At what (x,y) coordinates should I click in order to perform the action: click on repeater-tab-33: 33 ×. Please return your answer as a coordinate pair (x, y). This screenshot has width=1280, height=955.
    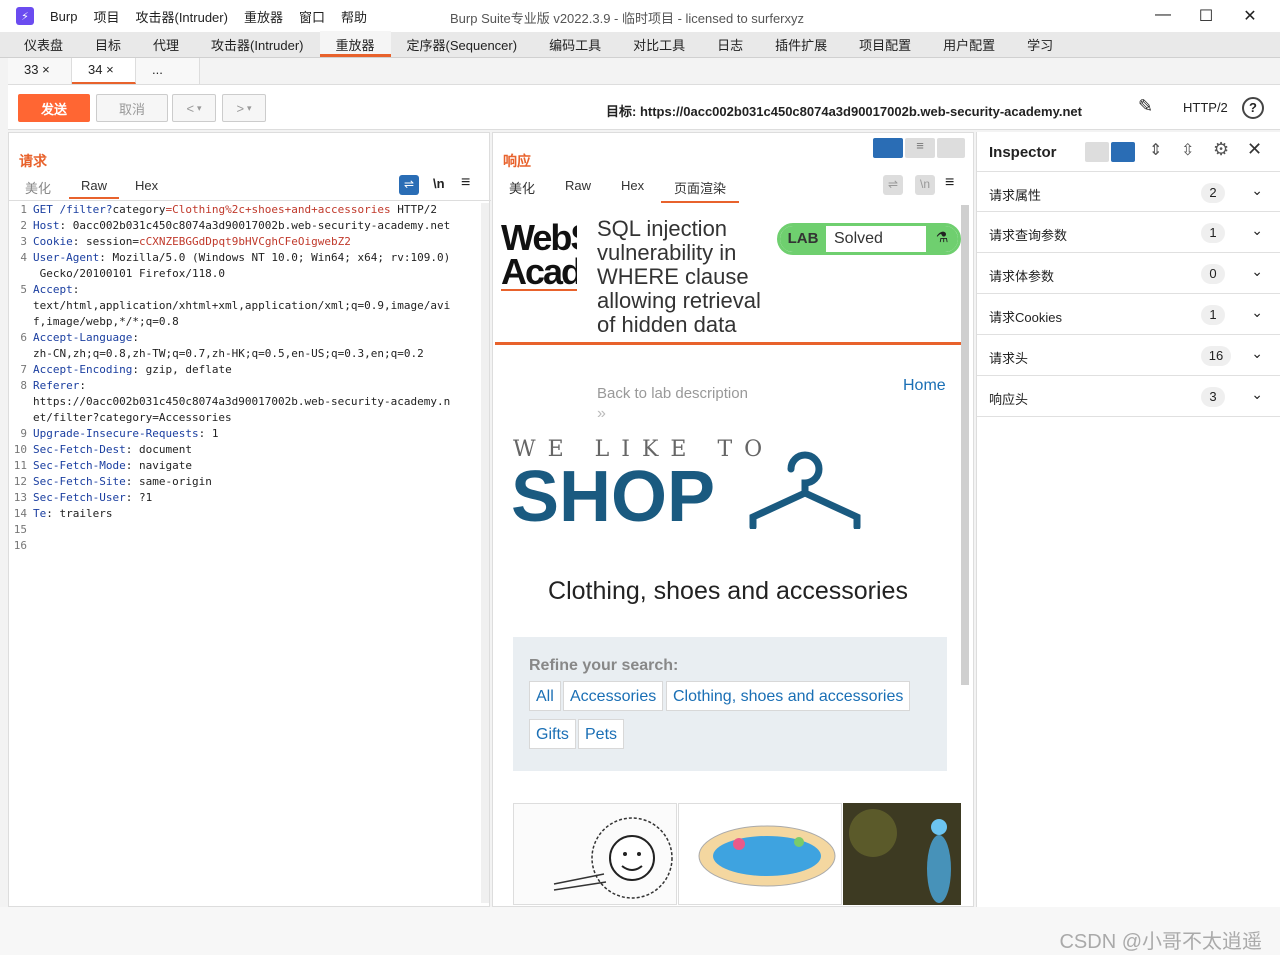
    Looking at the image, I should click on (40, 71).